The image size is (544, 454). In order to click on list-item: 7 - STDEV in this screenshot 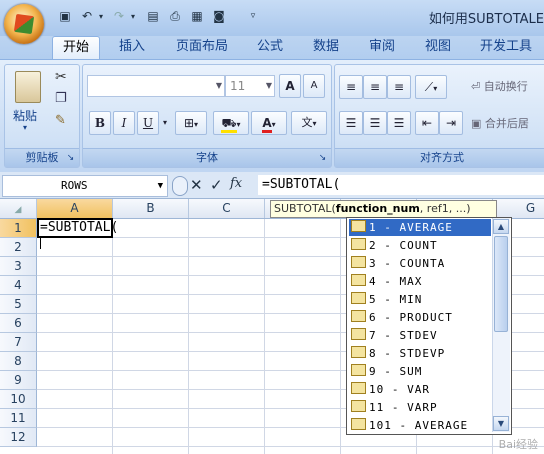, I will do `click(420, 335)`.